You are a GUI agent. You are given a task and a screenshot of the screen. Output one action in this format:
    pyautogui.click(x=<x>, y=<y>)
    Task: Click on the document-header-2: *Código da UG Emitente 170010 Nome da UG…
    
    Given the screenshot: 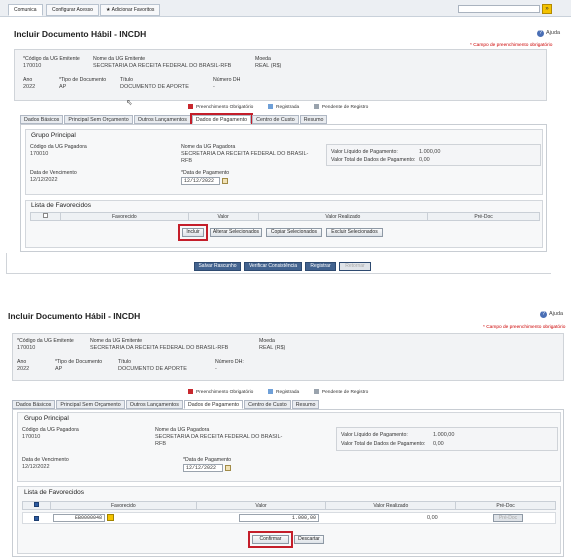 What is the action you would take?
    pyautogui.click(x=288, y=357)
    